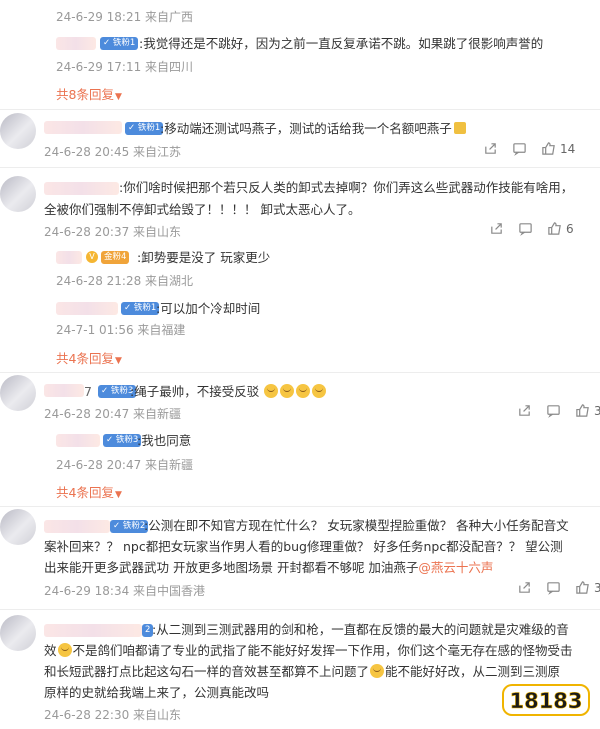 This screenshot has height=729, width=600. I want to click on comment-text-line1: :公测在即不知官方现在忙什么？ 女玩家模型捏脸重做？ 各种大小任务配音文, so click(356, 525).